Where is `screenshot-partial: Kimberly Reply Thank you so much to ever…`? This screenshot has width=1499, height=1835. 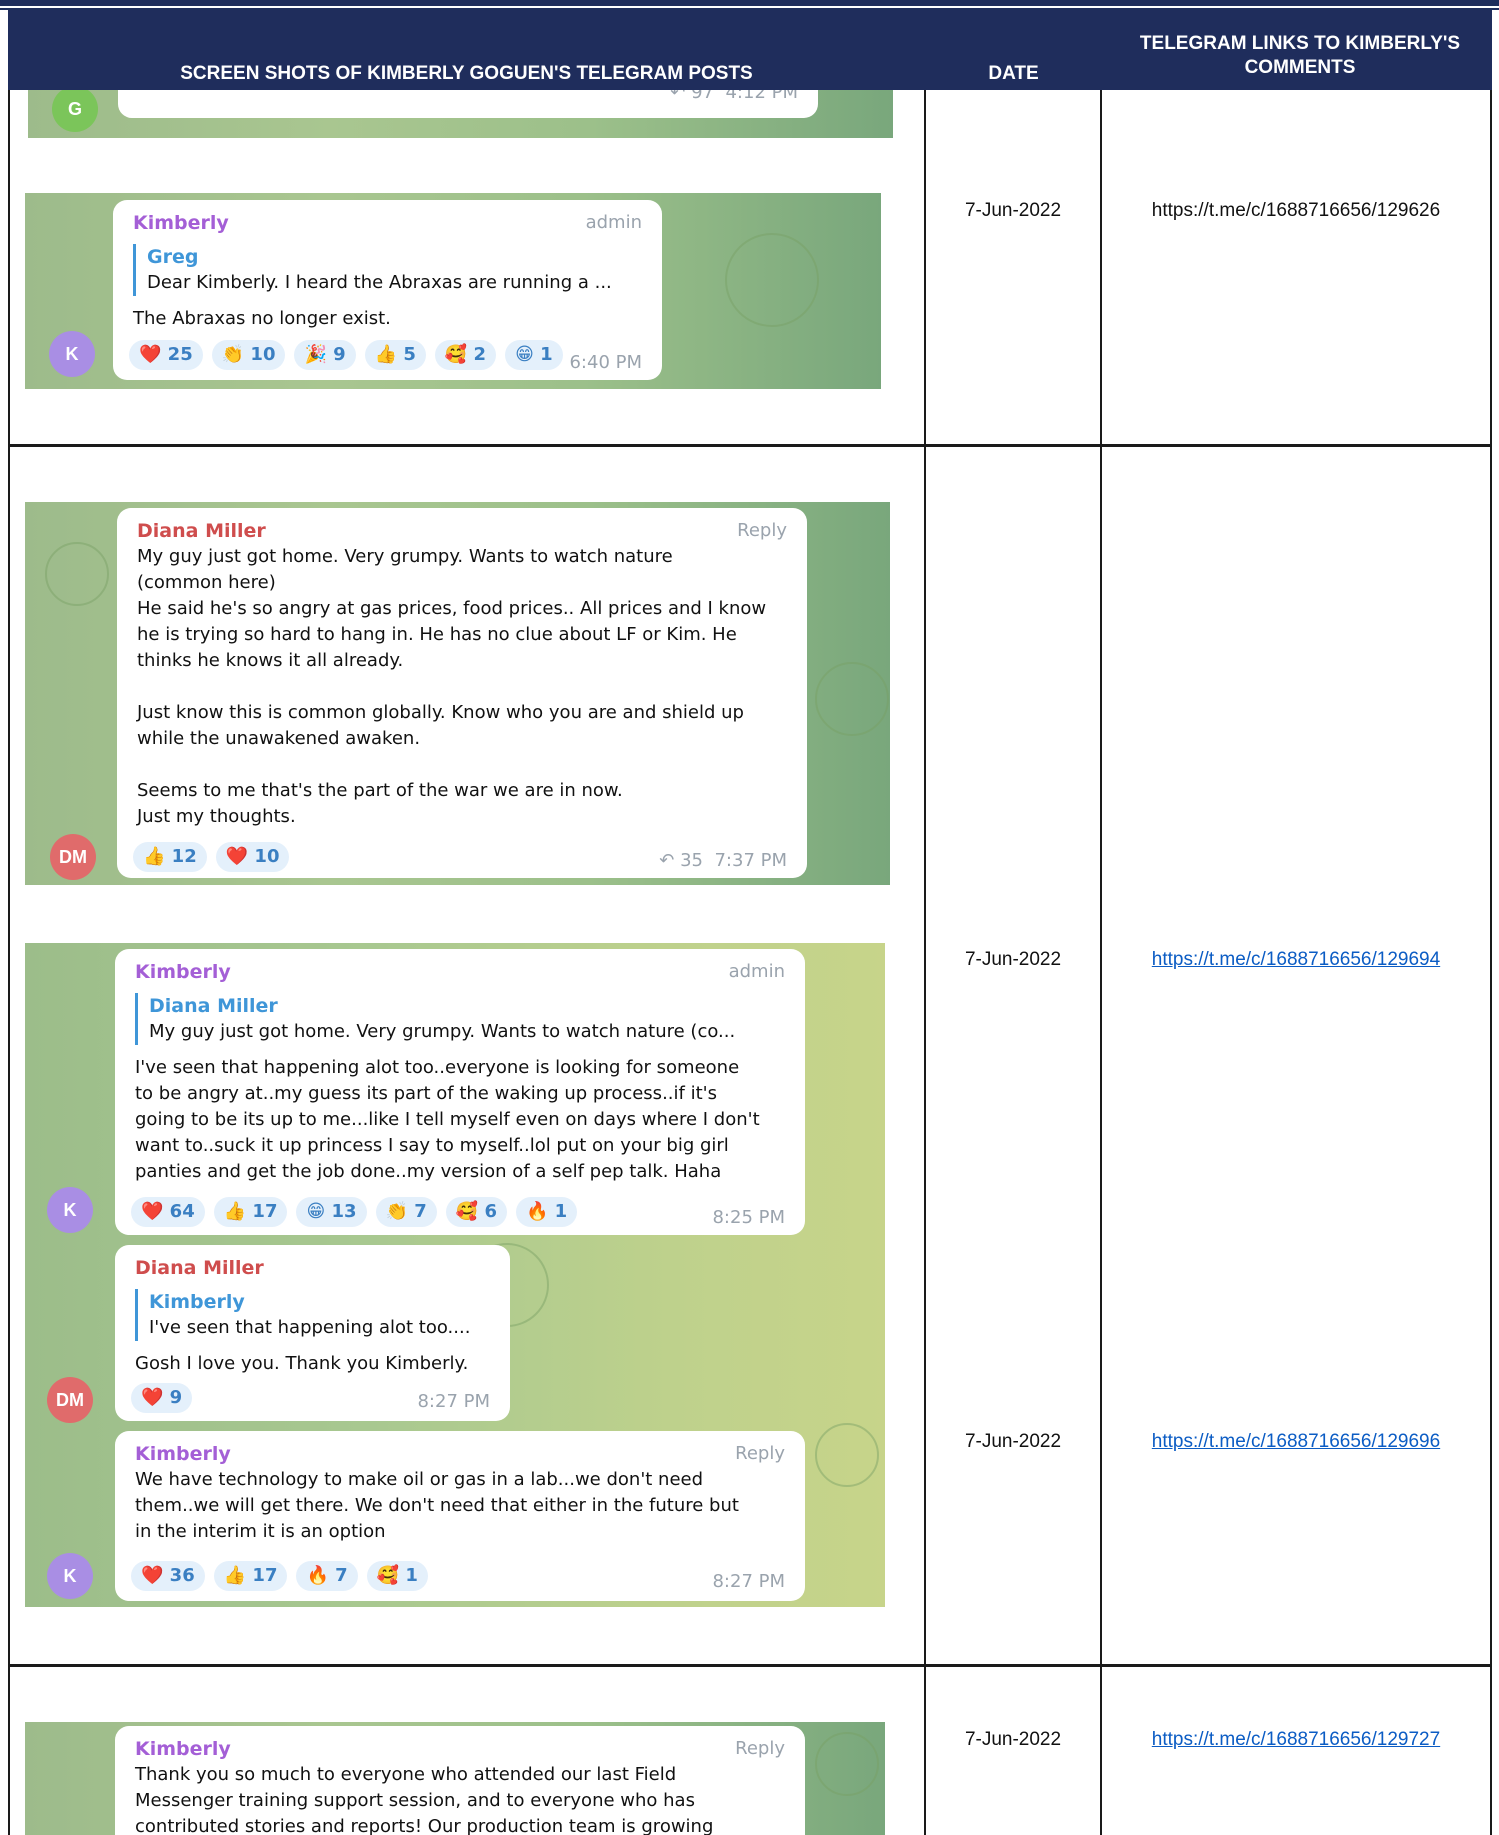
screenshot-partial: Kimberly Reply Thank you so much to ever… is located at coordinates (455, 1778).